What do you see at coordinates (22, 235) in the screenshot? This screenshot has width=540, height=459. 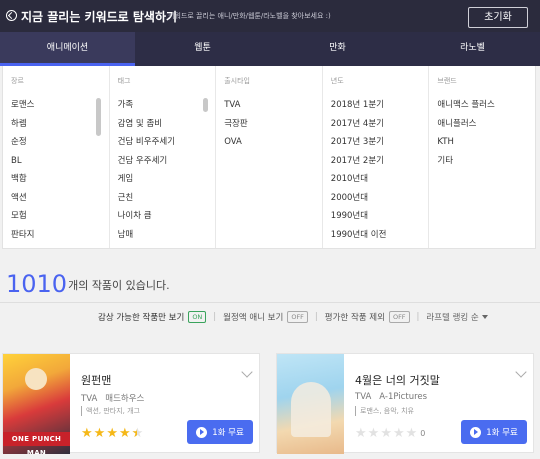 I see `filter-option: 판타지` at bounding box center [22, 235].